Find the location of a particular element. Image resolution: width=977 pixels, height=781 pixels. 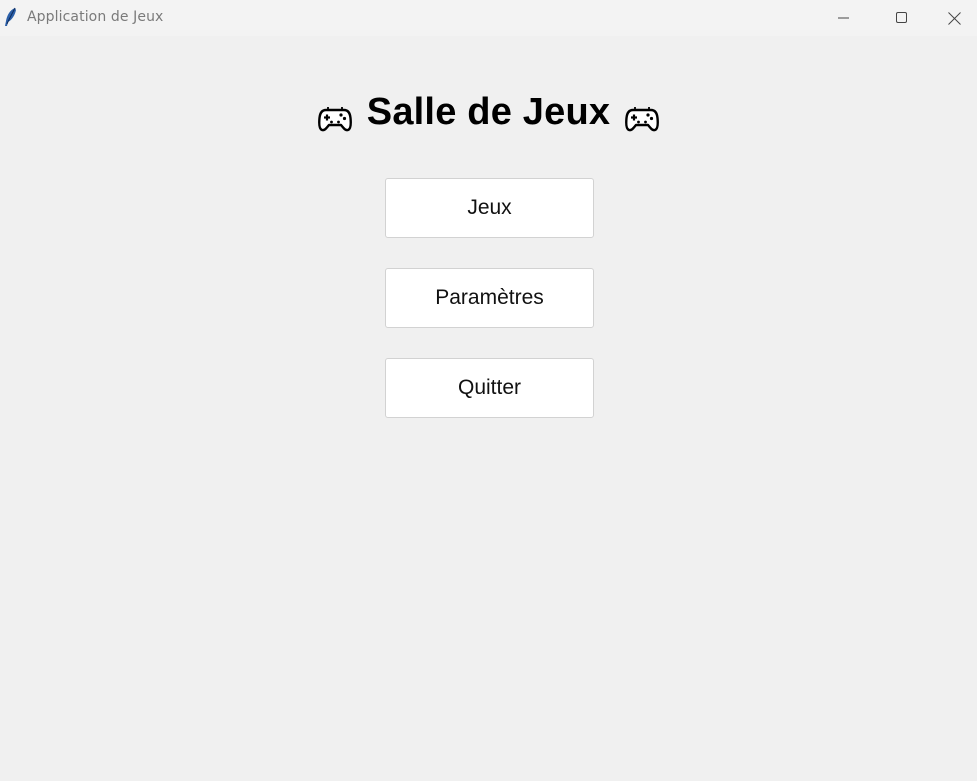

minimize-icon is located at coordinates (843, 18).